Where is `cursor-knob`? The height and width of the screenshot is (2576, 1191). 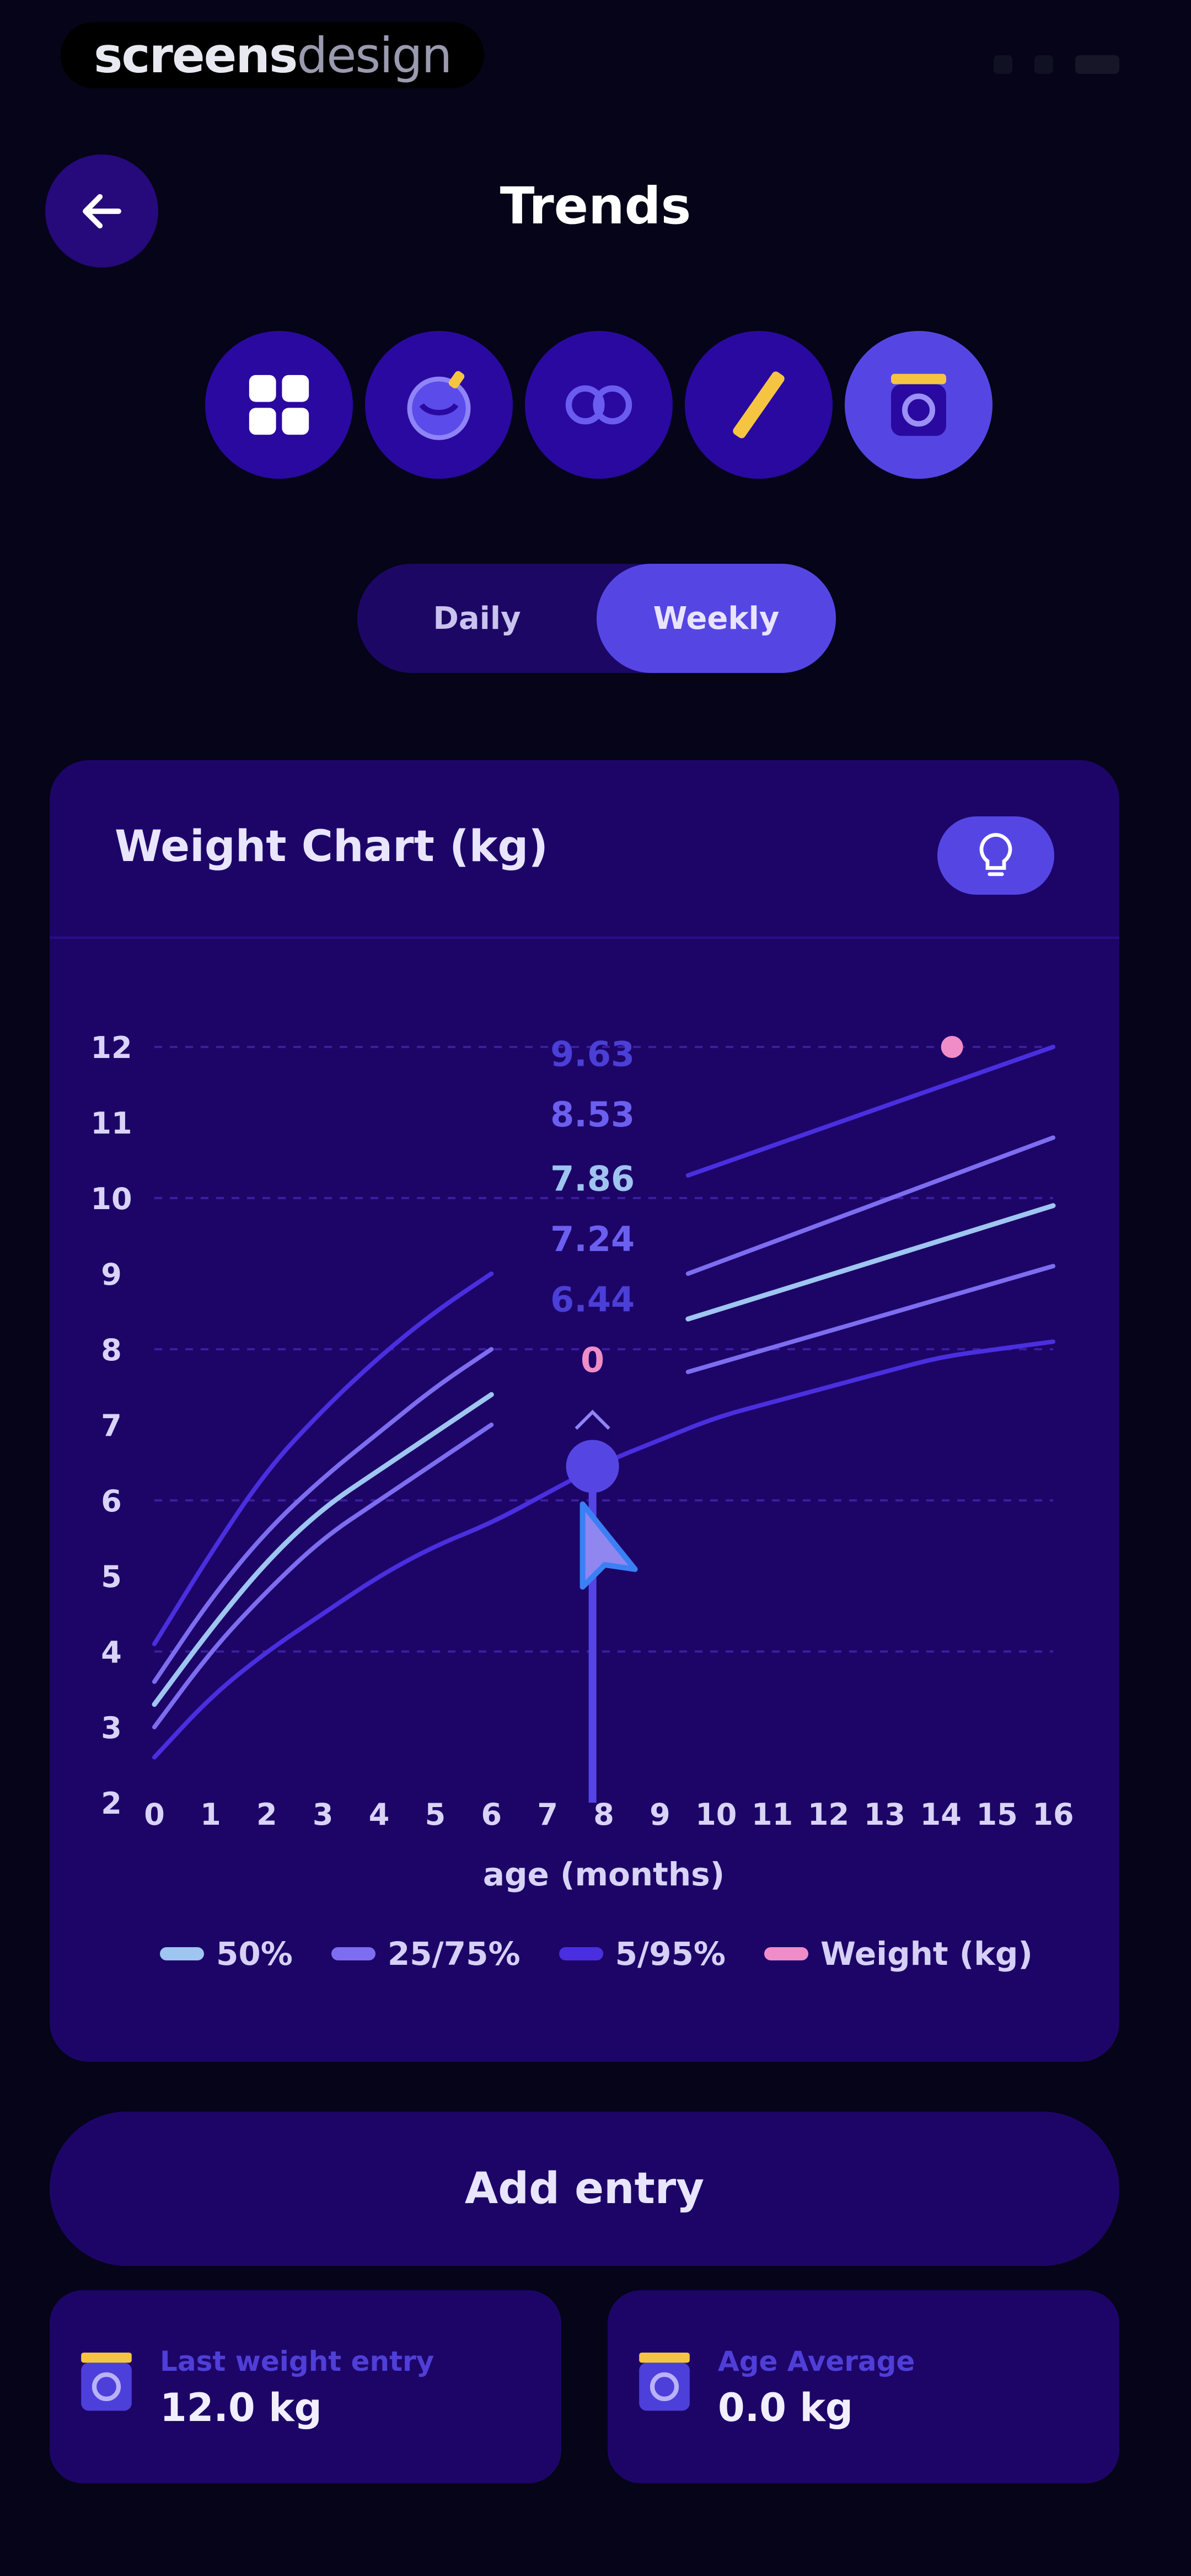 cursor-knob is located at coordinates (592, 1466).